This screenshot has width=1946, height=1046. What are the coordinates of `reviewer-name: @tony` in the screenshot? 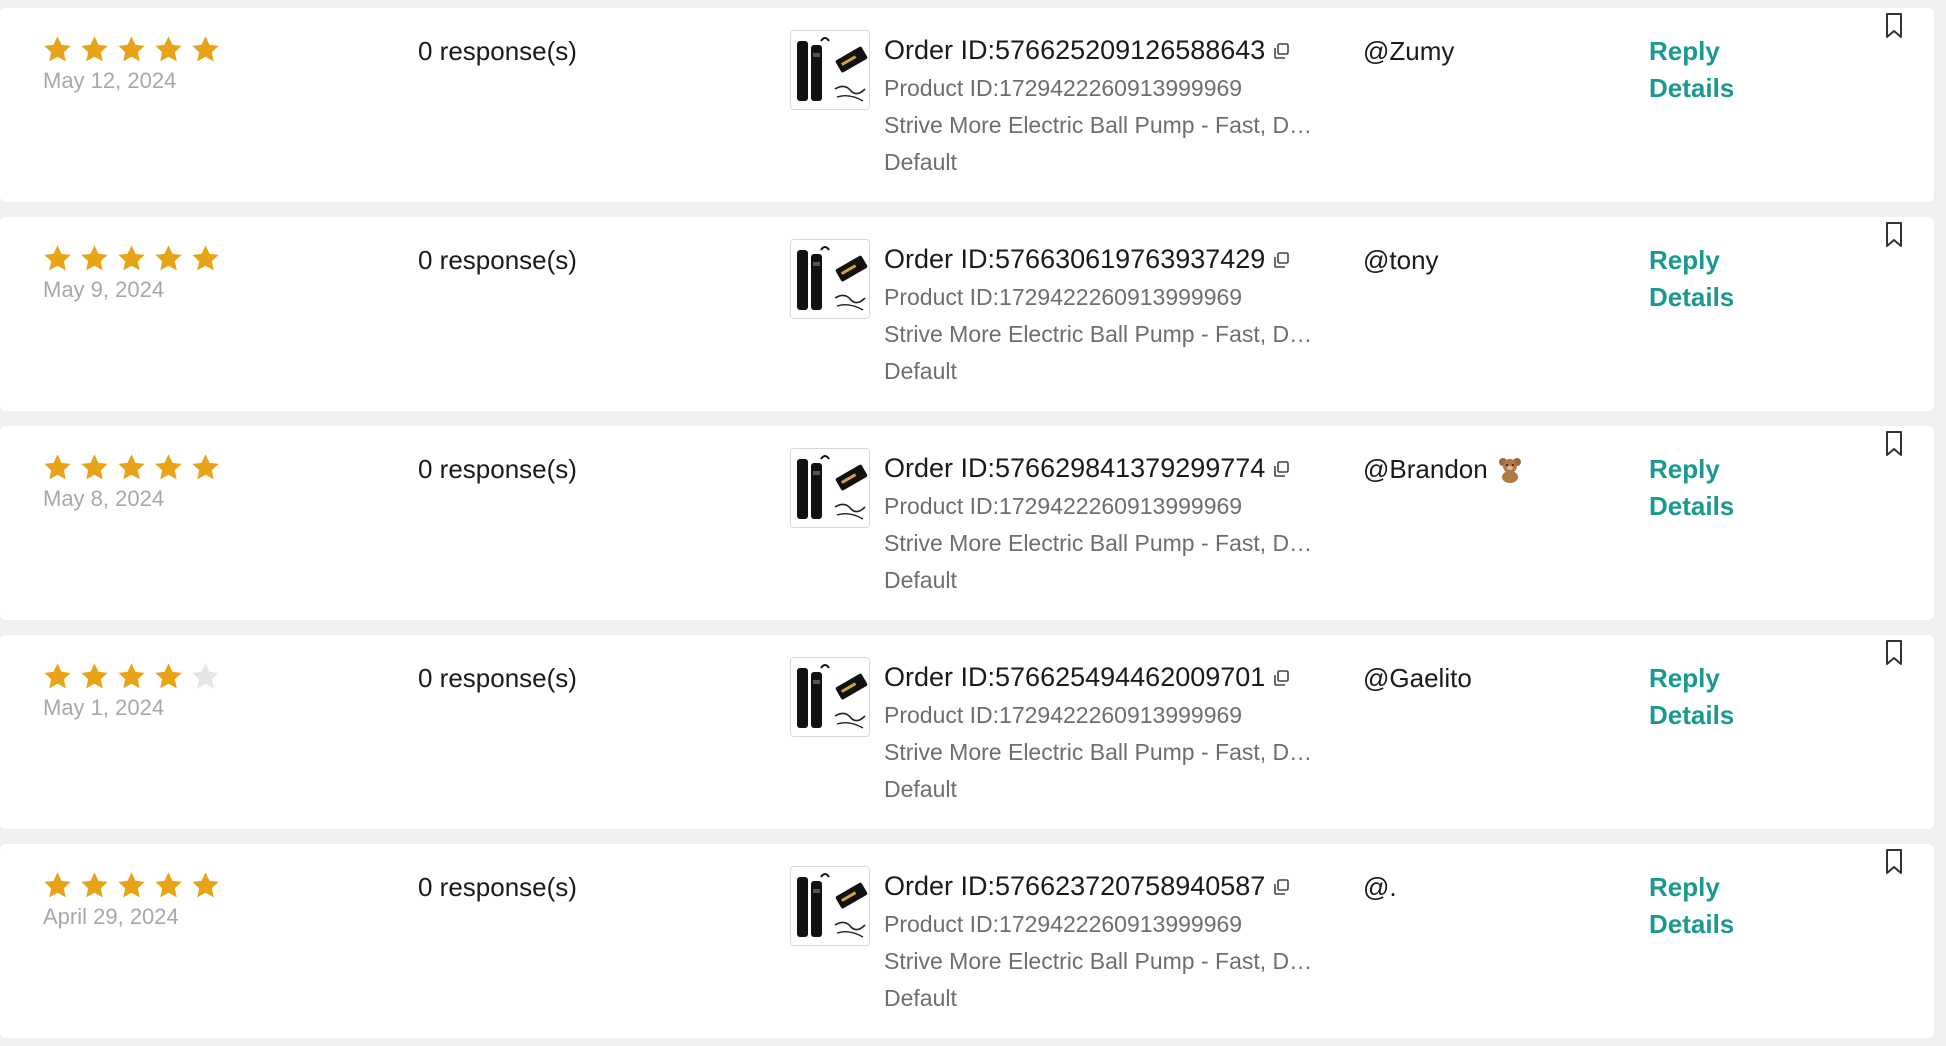 It's located at (1401, 260).